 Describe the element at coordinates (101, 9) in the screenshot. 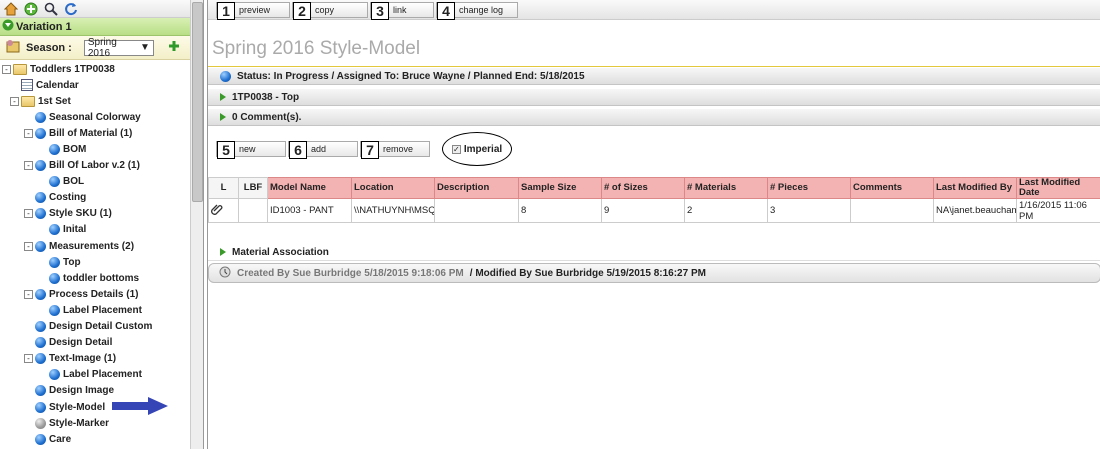

I see `left-toolbar` at that location.